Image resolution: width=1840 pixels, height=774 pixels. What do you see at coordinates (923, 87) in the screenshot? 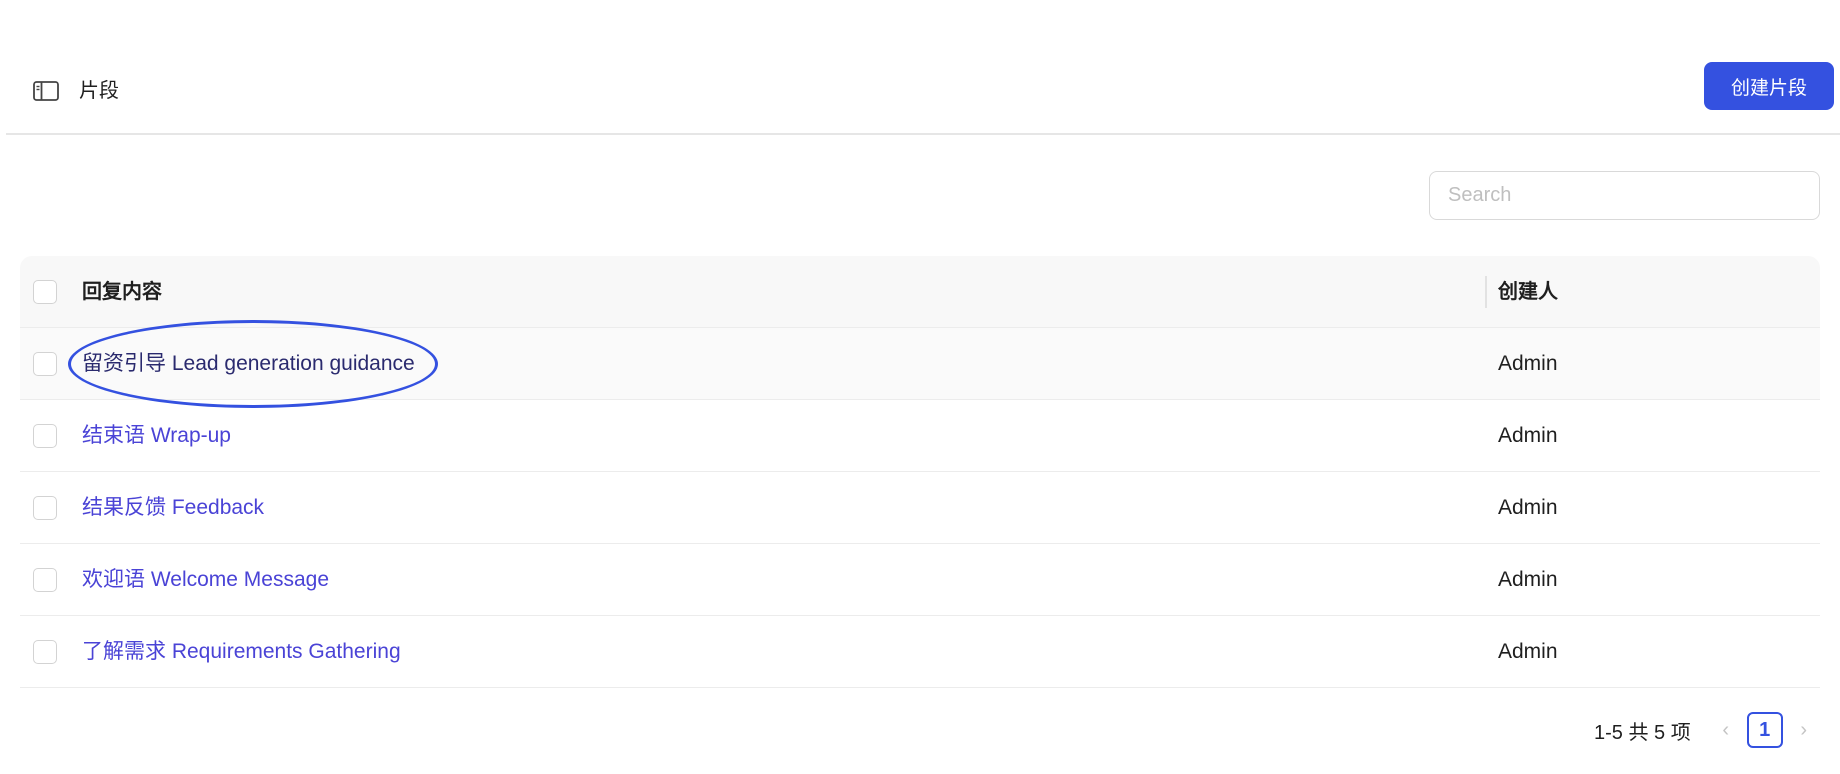
I see `page-header: 片段 创建片段` at bounding box center [923, 87].